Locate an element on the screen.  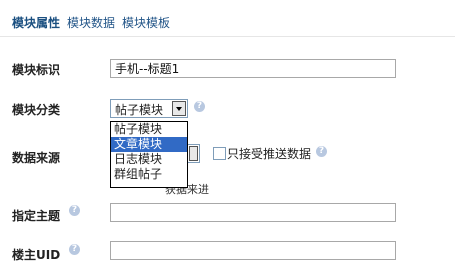
dropdown-option-post: 帖子模块 is located at coordinates (149, 129).